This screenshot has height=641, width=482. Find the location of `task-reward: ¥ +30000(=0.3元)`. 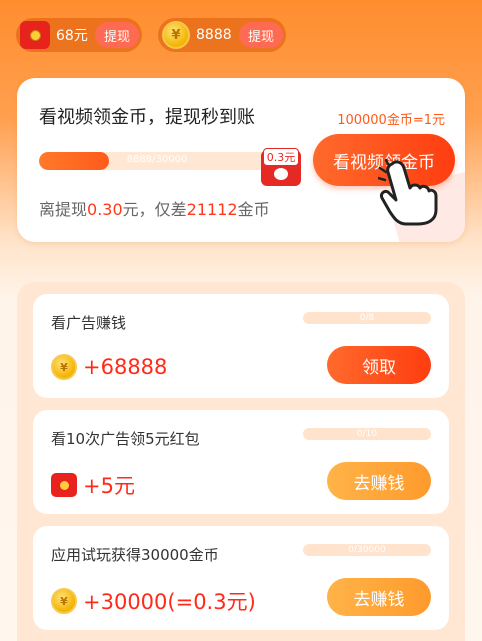

task-reward: ¥ +30000(=0.3元) is located at coordinates (153, 601).